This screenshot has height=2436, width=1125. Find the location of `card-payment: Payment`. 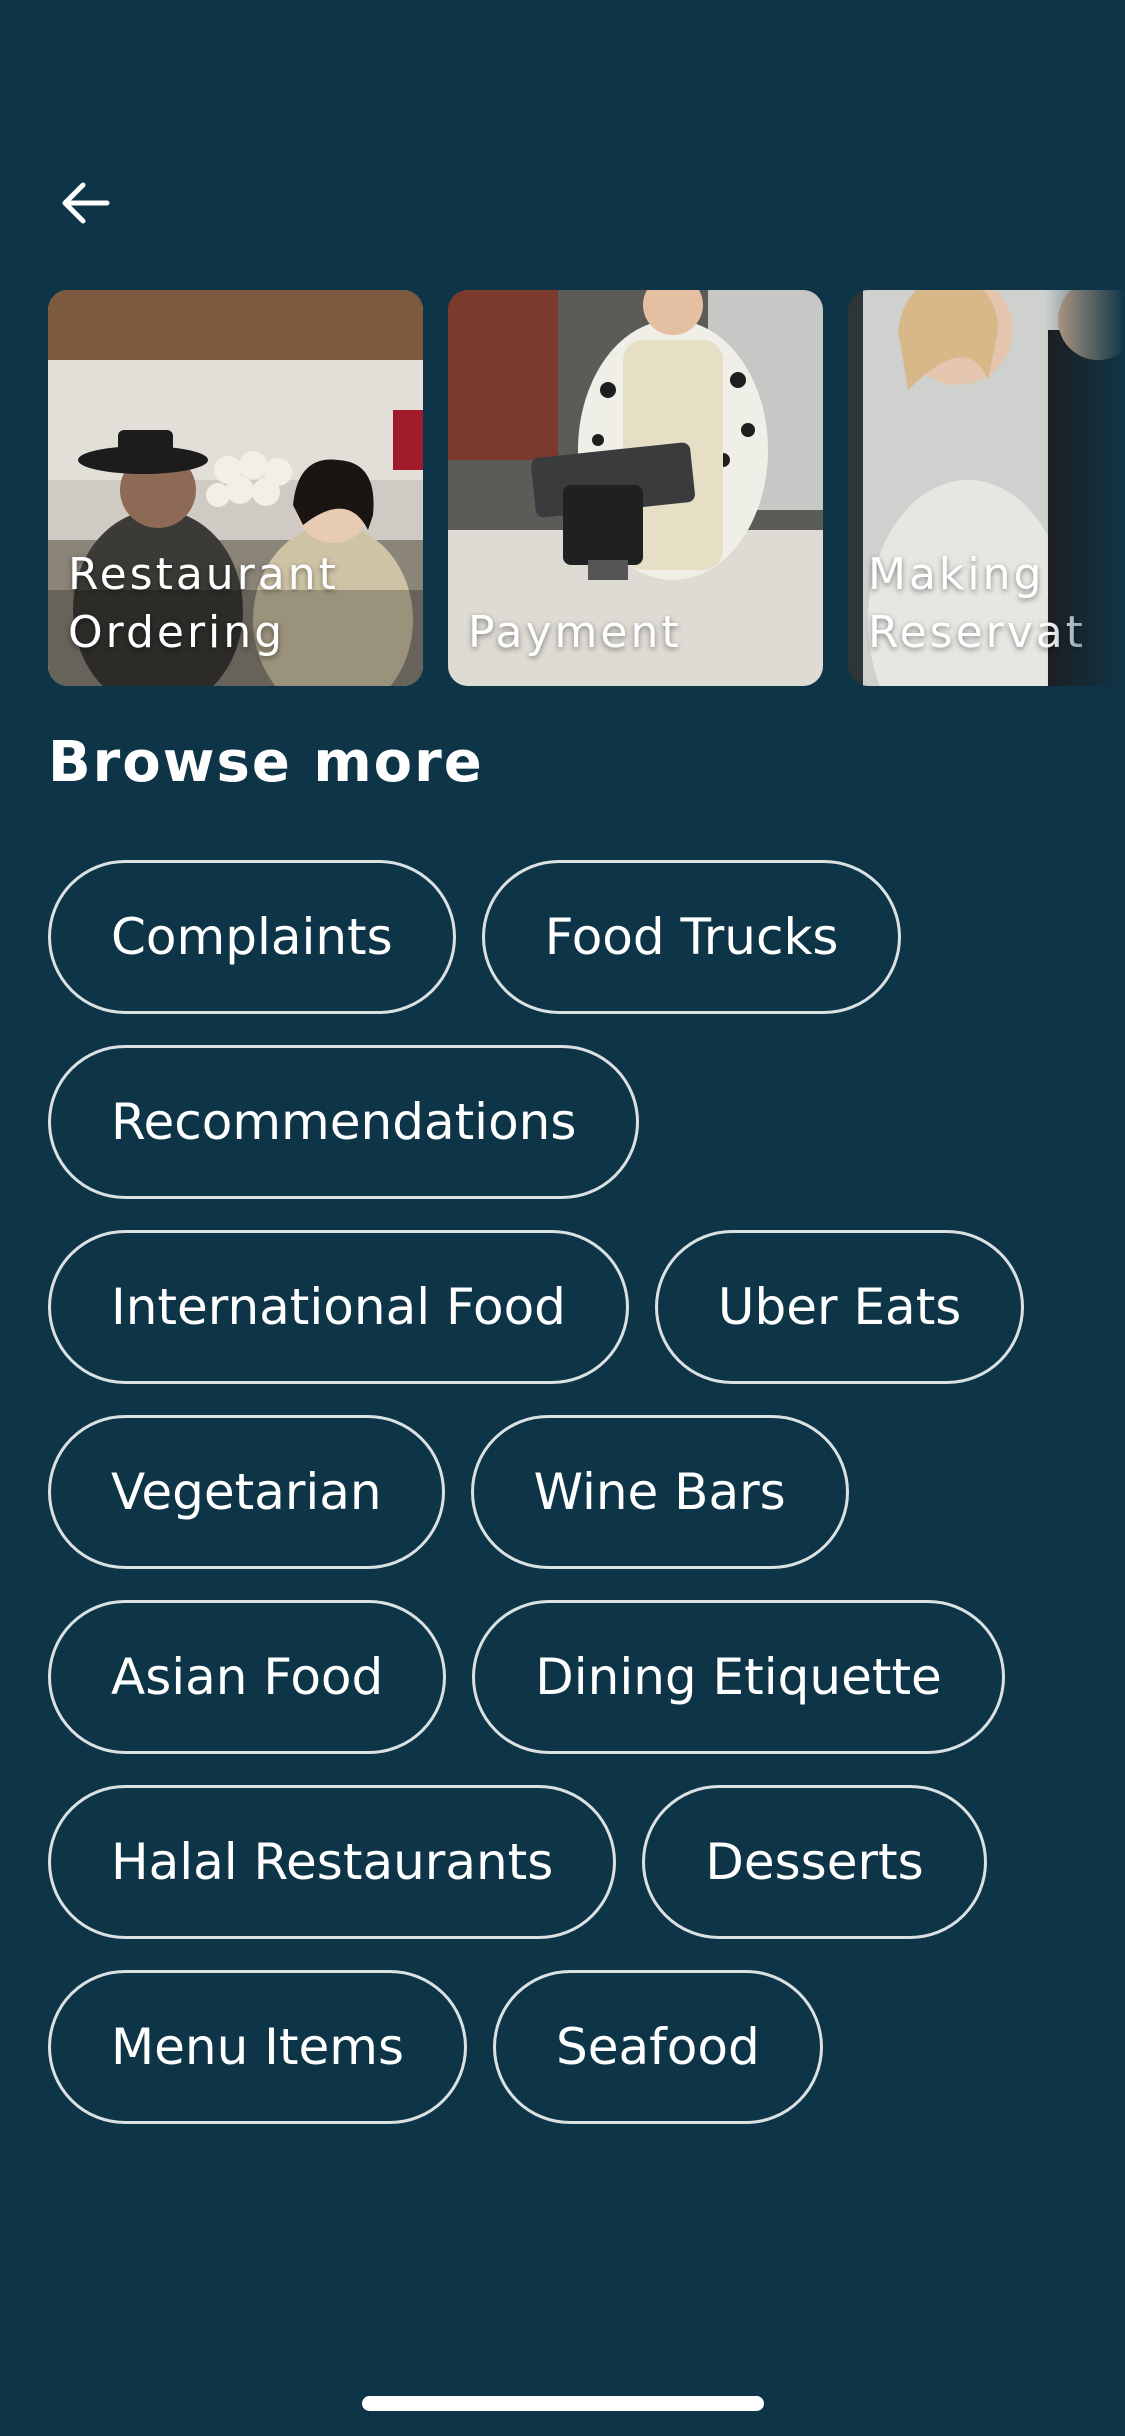

card-payment: Payment is located at coordinates (635, 488).